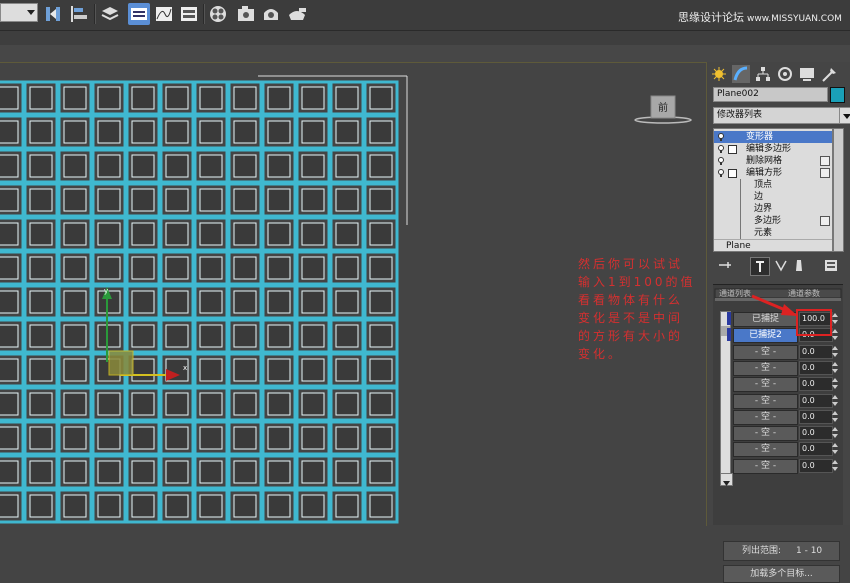  What do you see at coordinates (765, 319) in the screenshot?
I see `channel-name-button: 已捕捉` at bounding box center [765, 319].